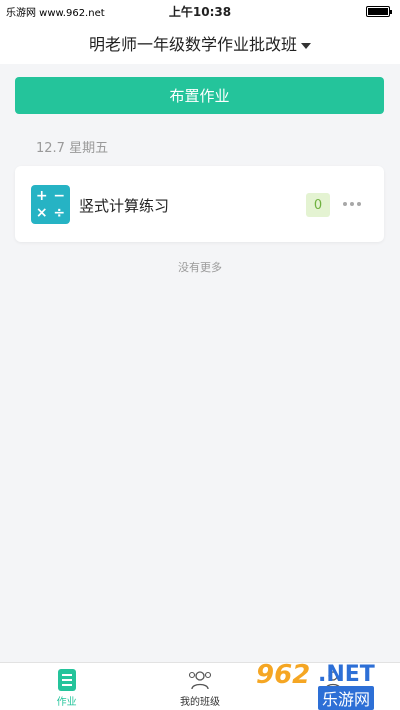 This screenshot has width=400, height=710. I want to click on date-group-label: 12.7 星期五, so click(72, 148).